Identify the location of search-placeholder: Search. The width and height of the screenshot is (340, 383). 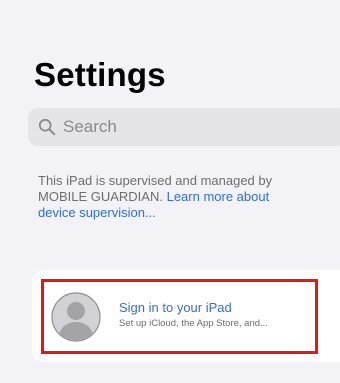
(90, 126).